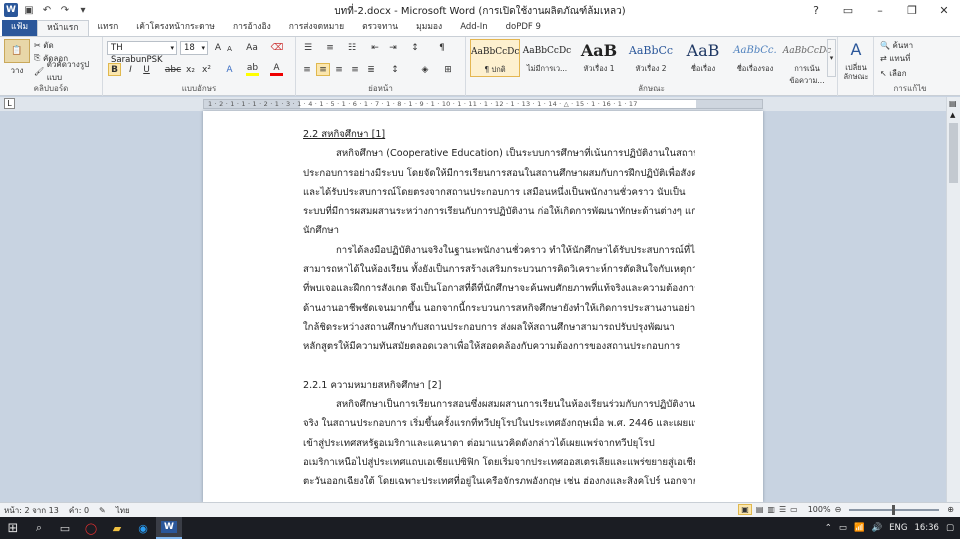 The height and width of the screenshot is (539, 960). I want to click on strikethrough-button: abc, so click(173, 69).